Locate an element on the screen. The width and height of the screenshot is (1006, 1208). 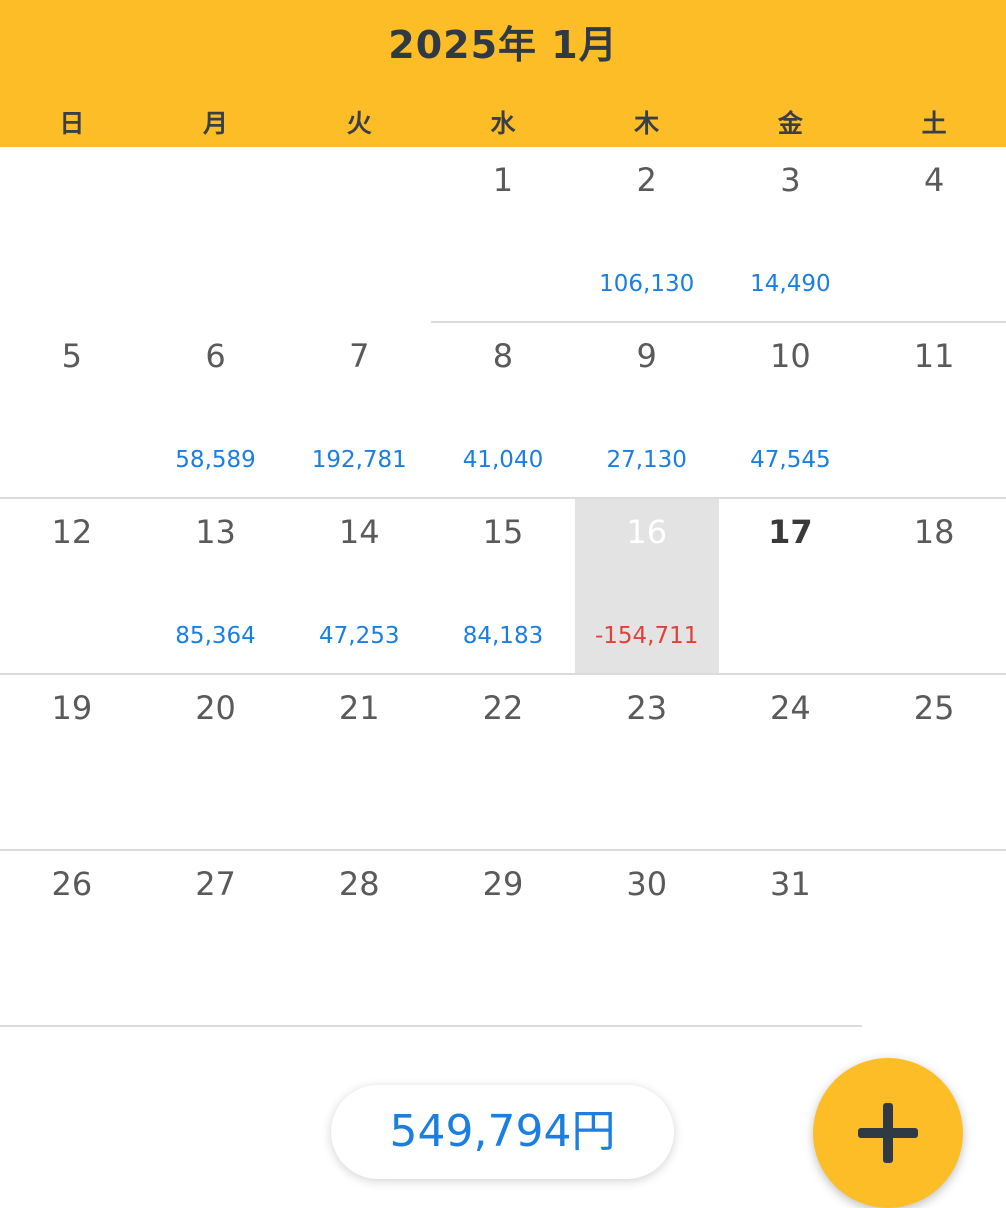
day-amount: 85,364 is located at coordinates (215, 636).